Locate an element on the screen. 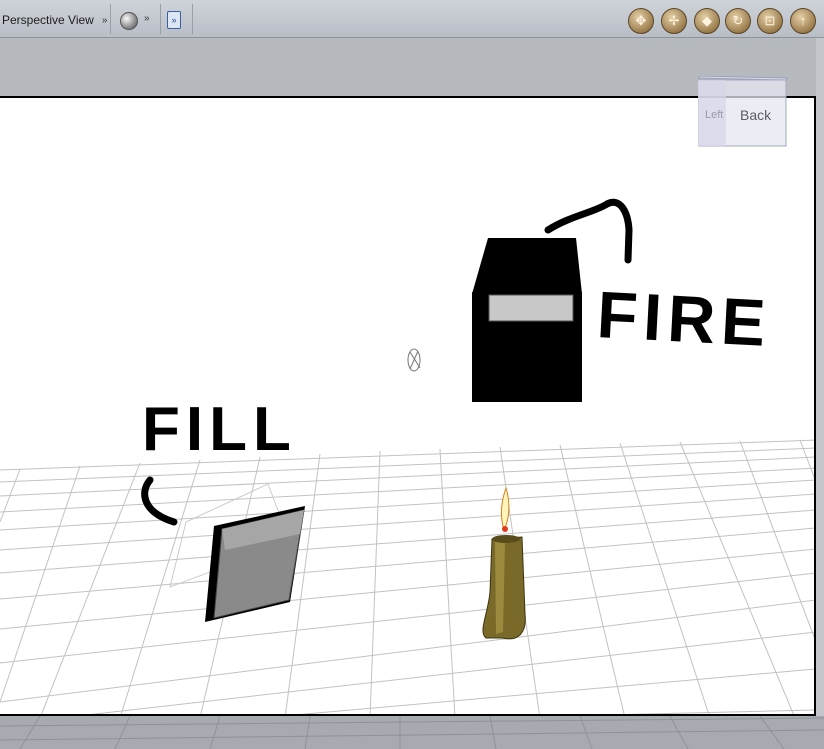  floor-grid-bottom is located at coordinates (412, 732).